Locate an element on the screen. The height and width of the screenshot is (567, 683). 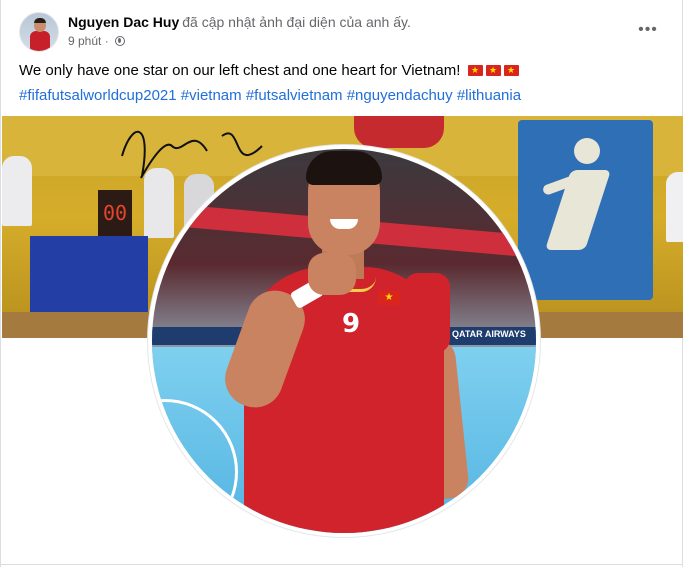
hashtag-link: #nguyendachuy is located at coordinates (400, 95).